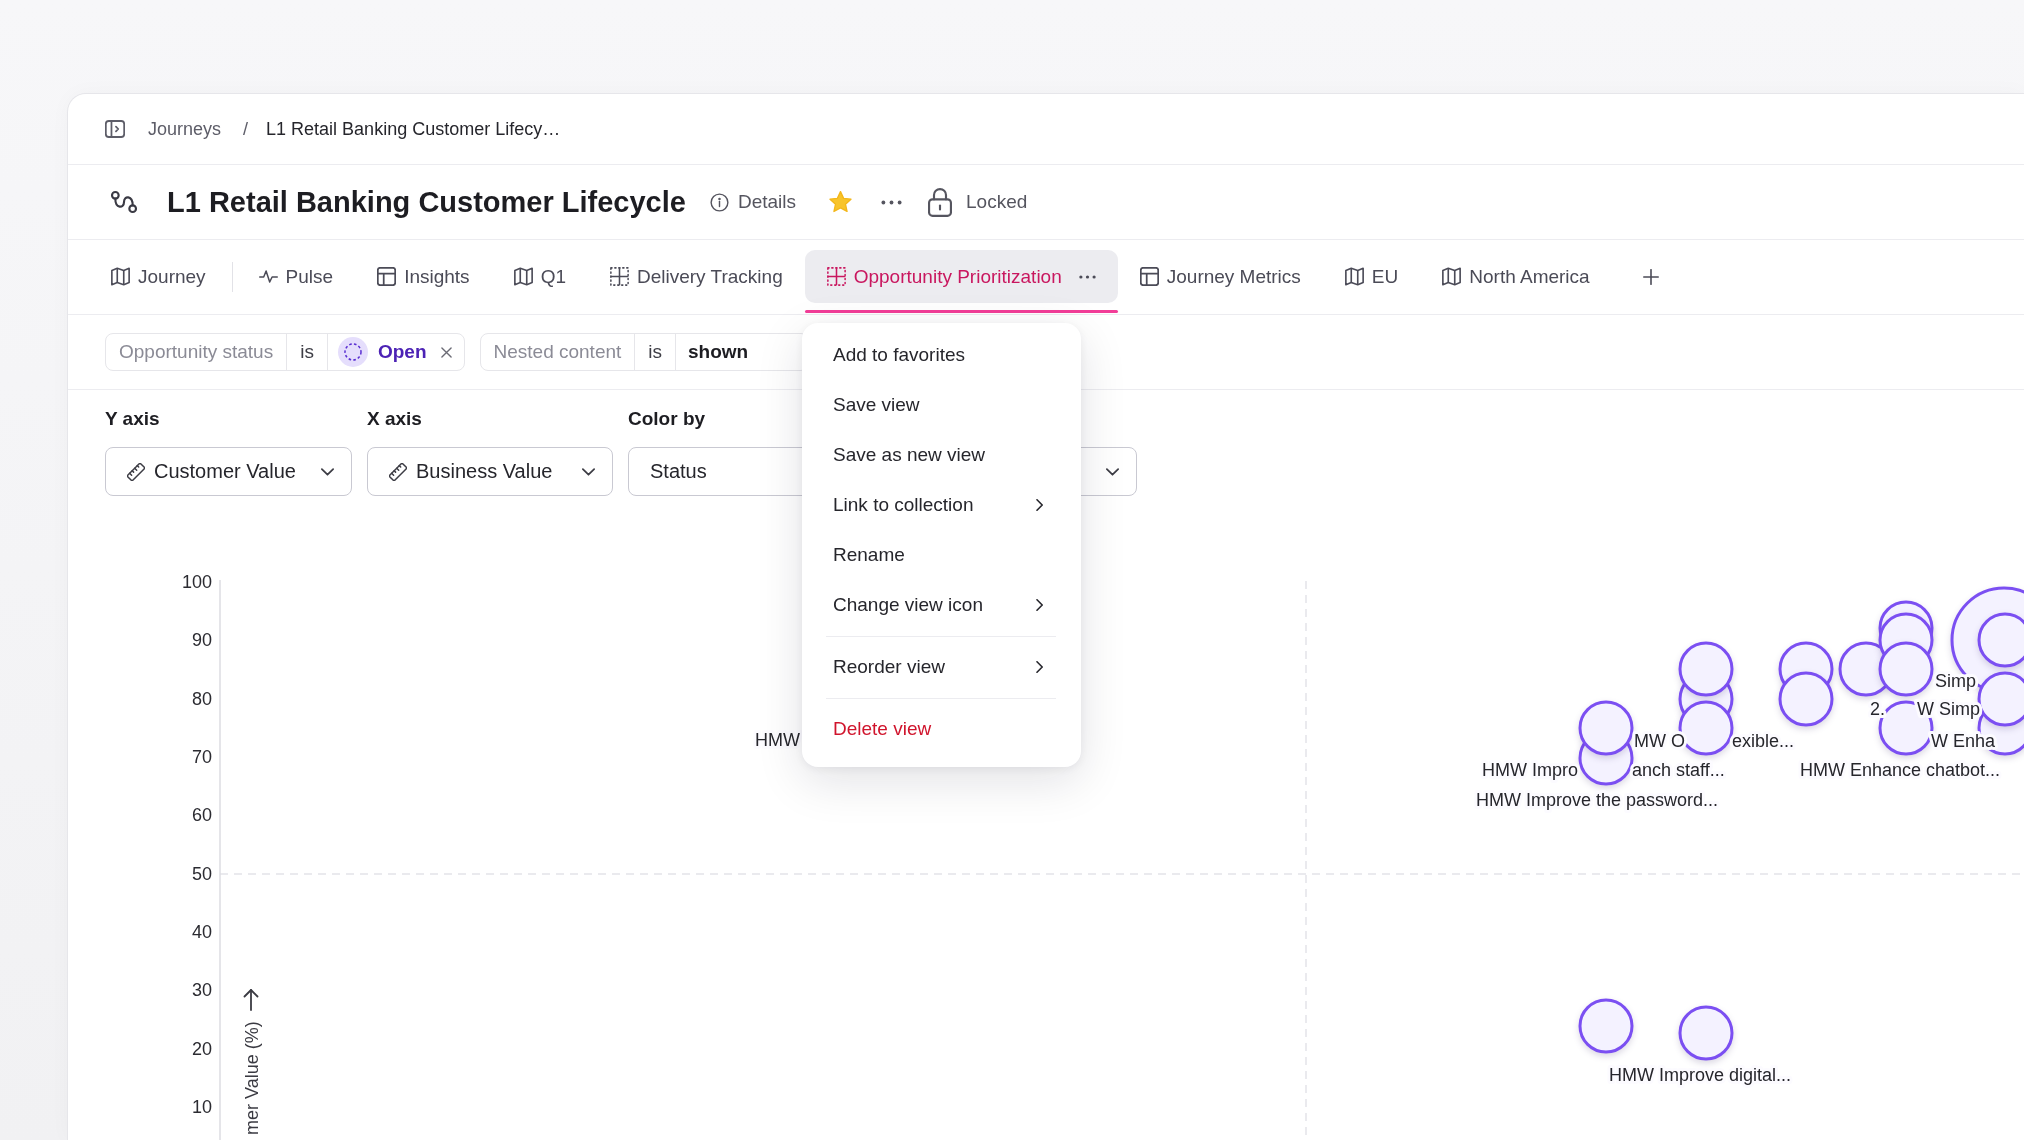 The width and height of the screenshot is (2024, 1140). What do you see at coordinates (1659, 741) in the screenshot?
I see `point-label: MW O` at bounding box center [1659, 741].